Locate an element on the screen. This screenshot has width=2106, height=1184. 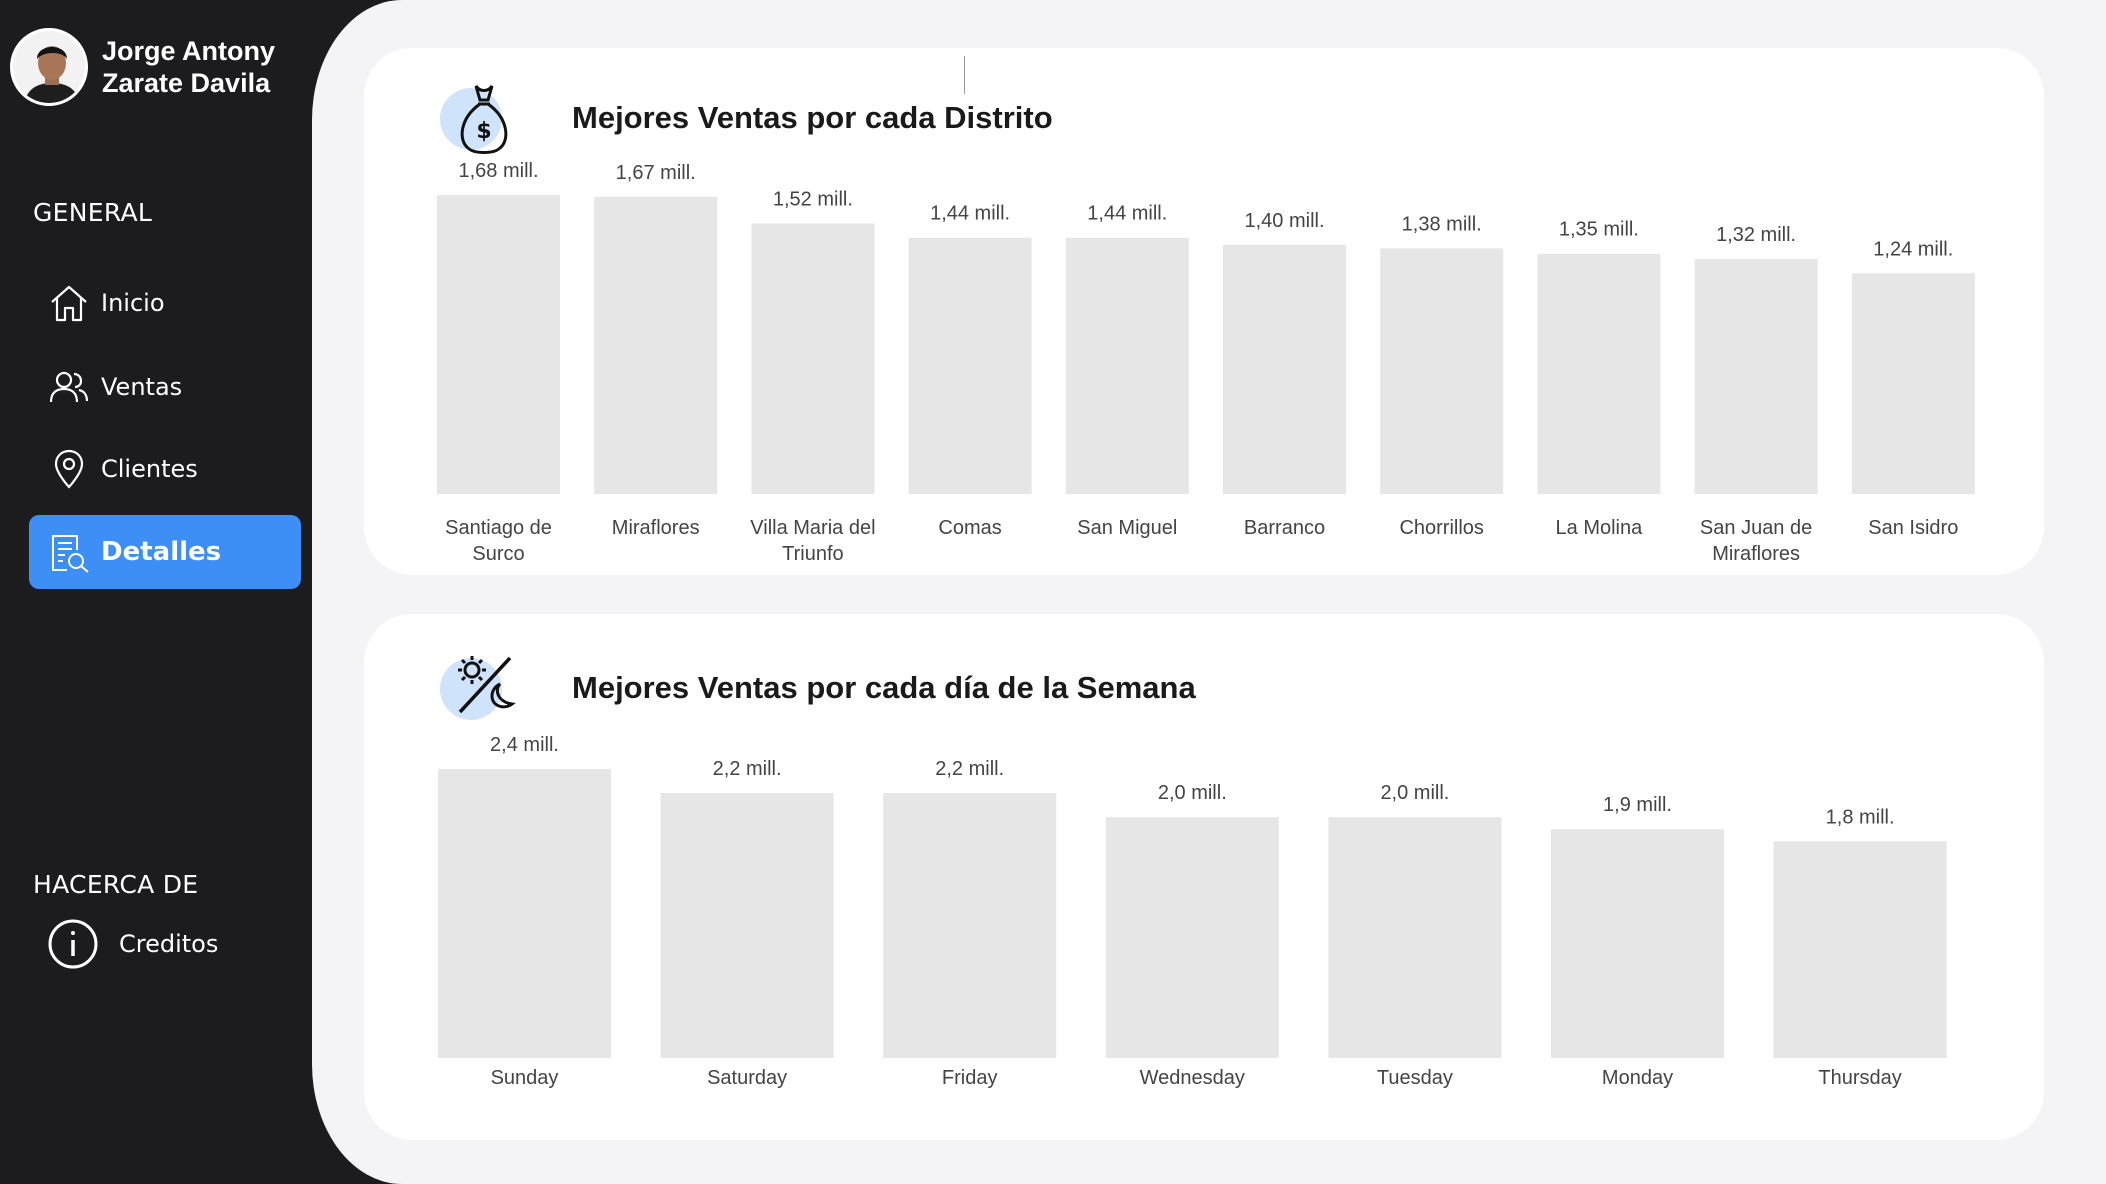
category-label: Saturday is located at coordinates (747, 1078).